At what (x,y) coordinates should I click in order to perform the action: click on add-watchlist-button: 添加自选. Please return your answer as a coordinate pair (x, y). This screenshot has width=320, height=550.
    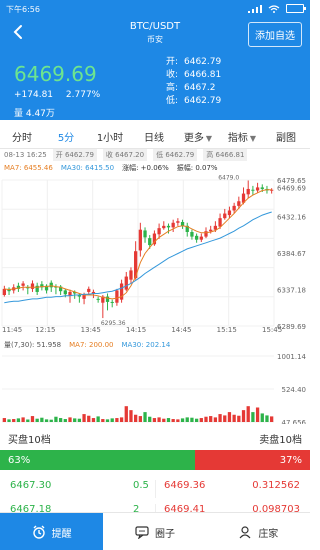
    Looking at the image, I should click on (275, 34).